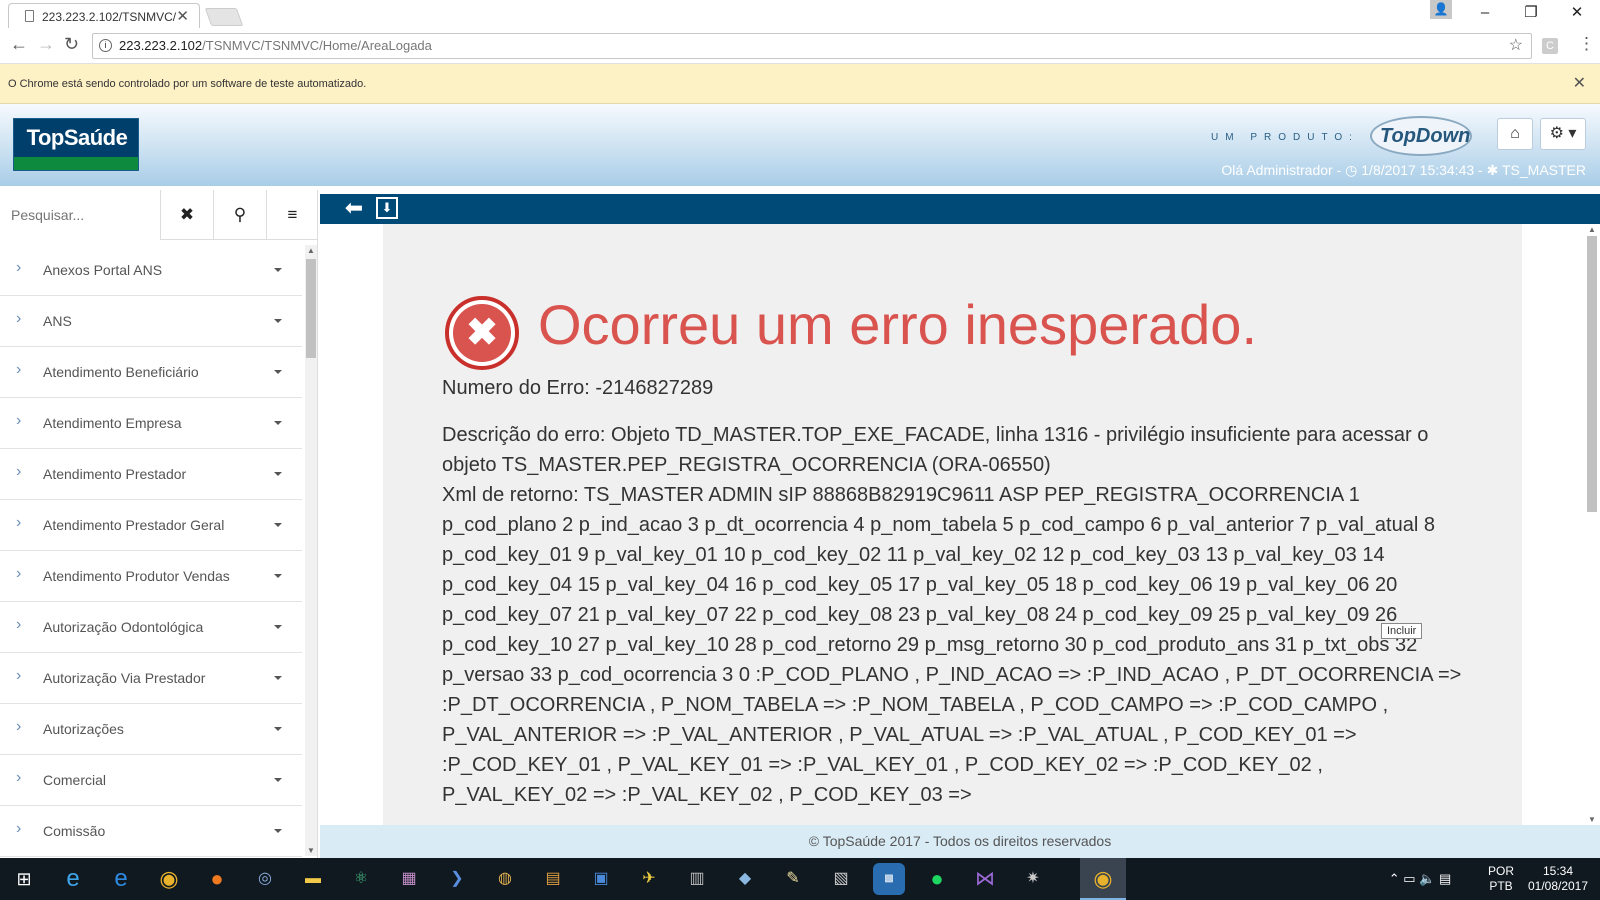 This screenshot has height=900, width=1600. What do you see at coordinates (74, 831) in the screenshot?
I see `sidebar-item-label: Comissão` at bounding box center [74, 831].